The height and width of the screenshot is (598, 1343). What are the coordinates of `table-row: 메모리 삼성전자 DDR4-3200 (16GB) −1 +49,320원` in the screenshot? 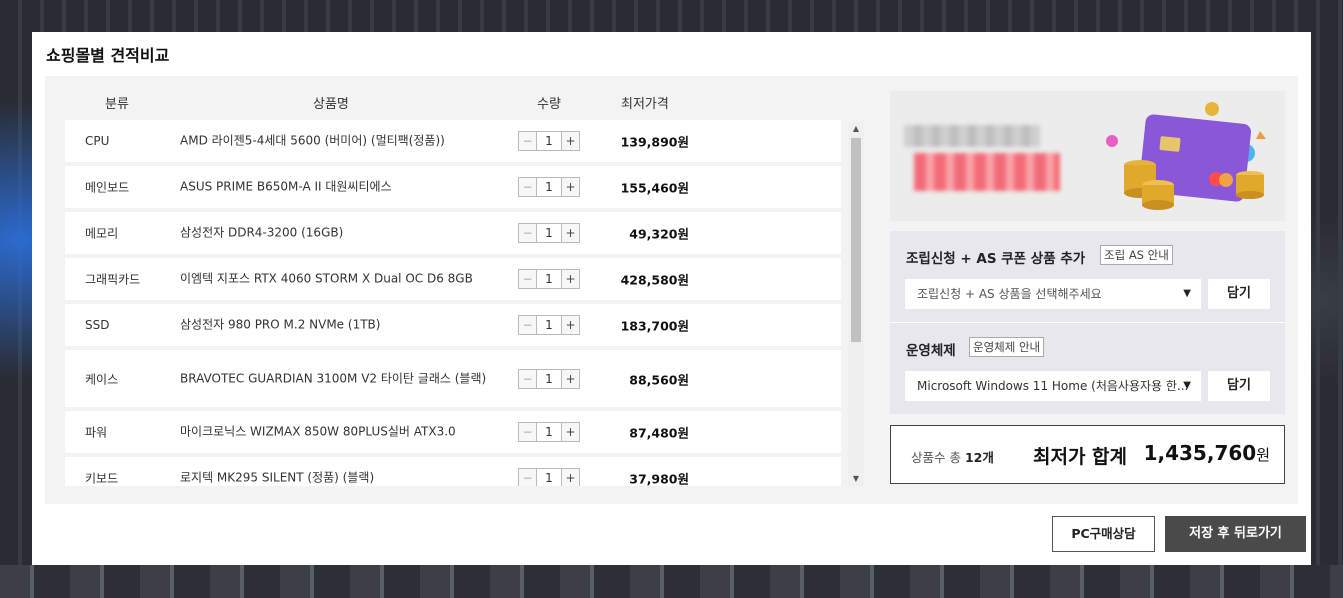 It's located at (453, 233).